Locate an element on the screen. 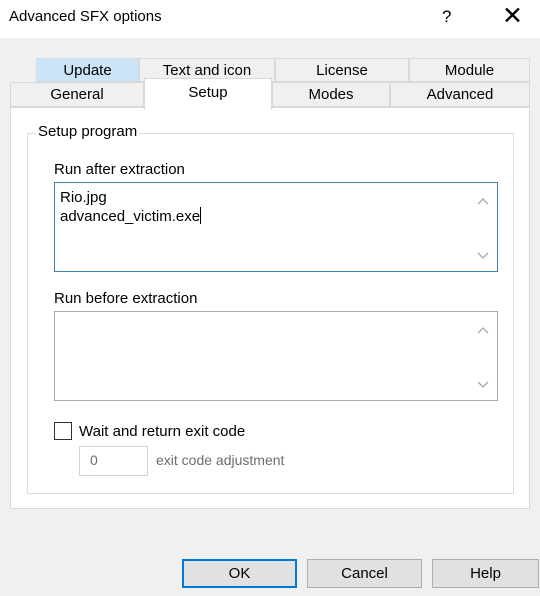 The height and width of the screenshot is (596, 540). run-before-textarea is located at coordinates (276, 356).